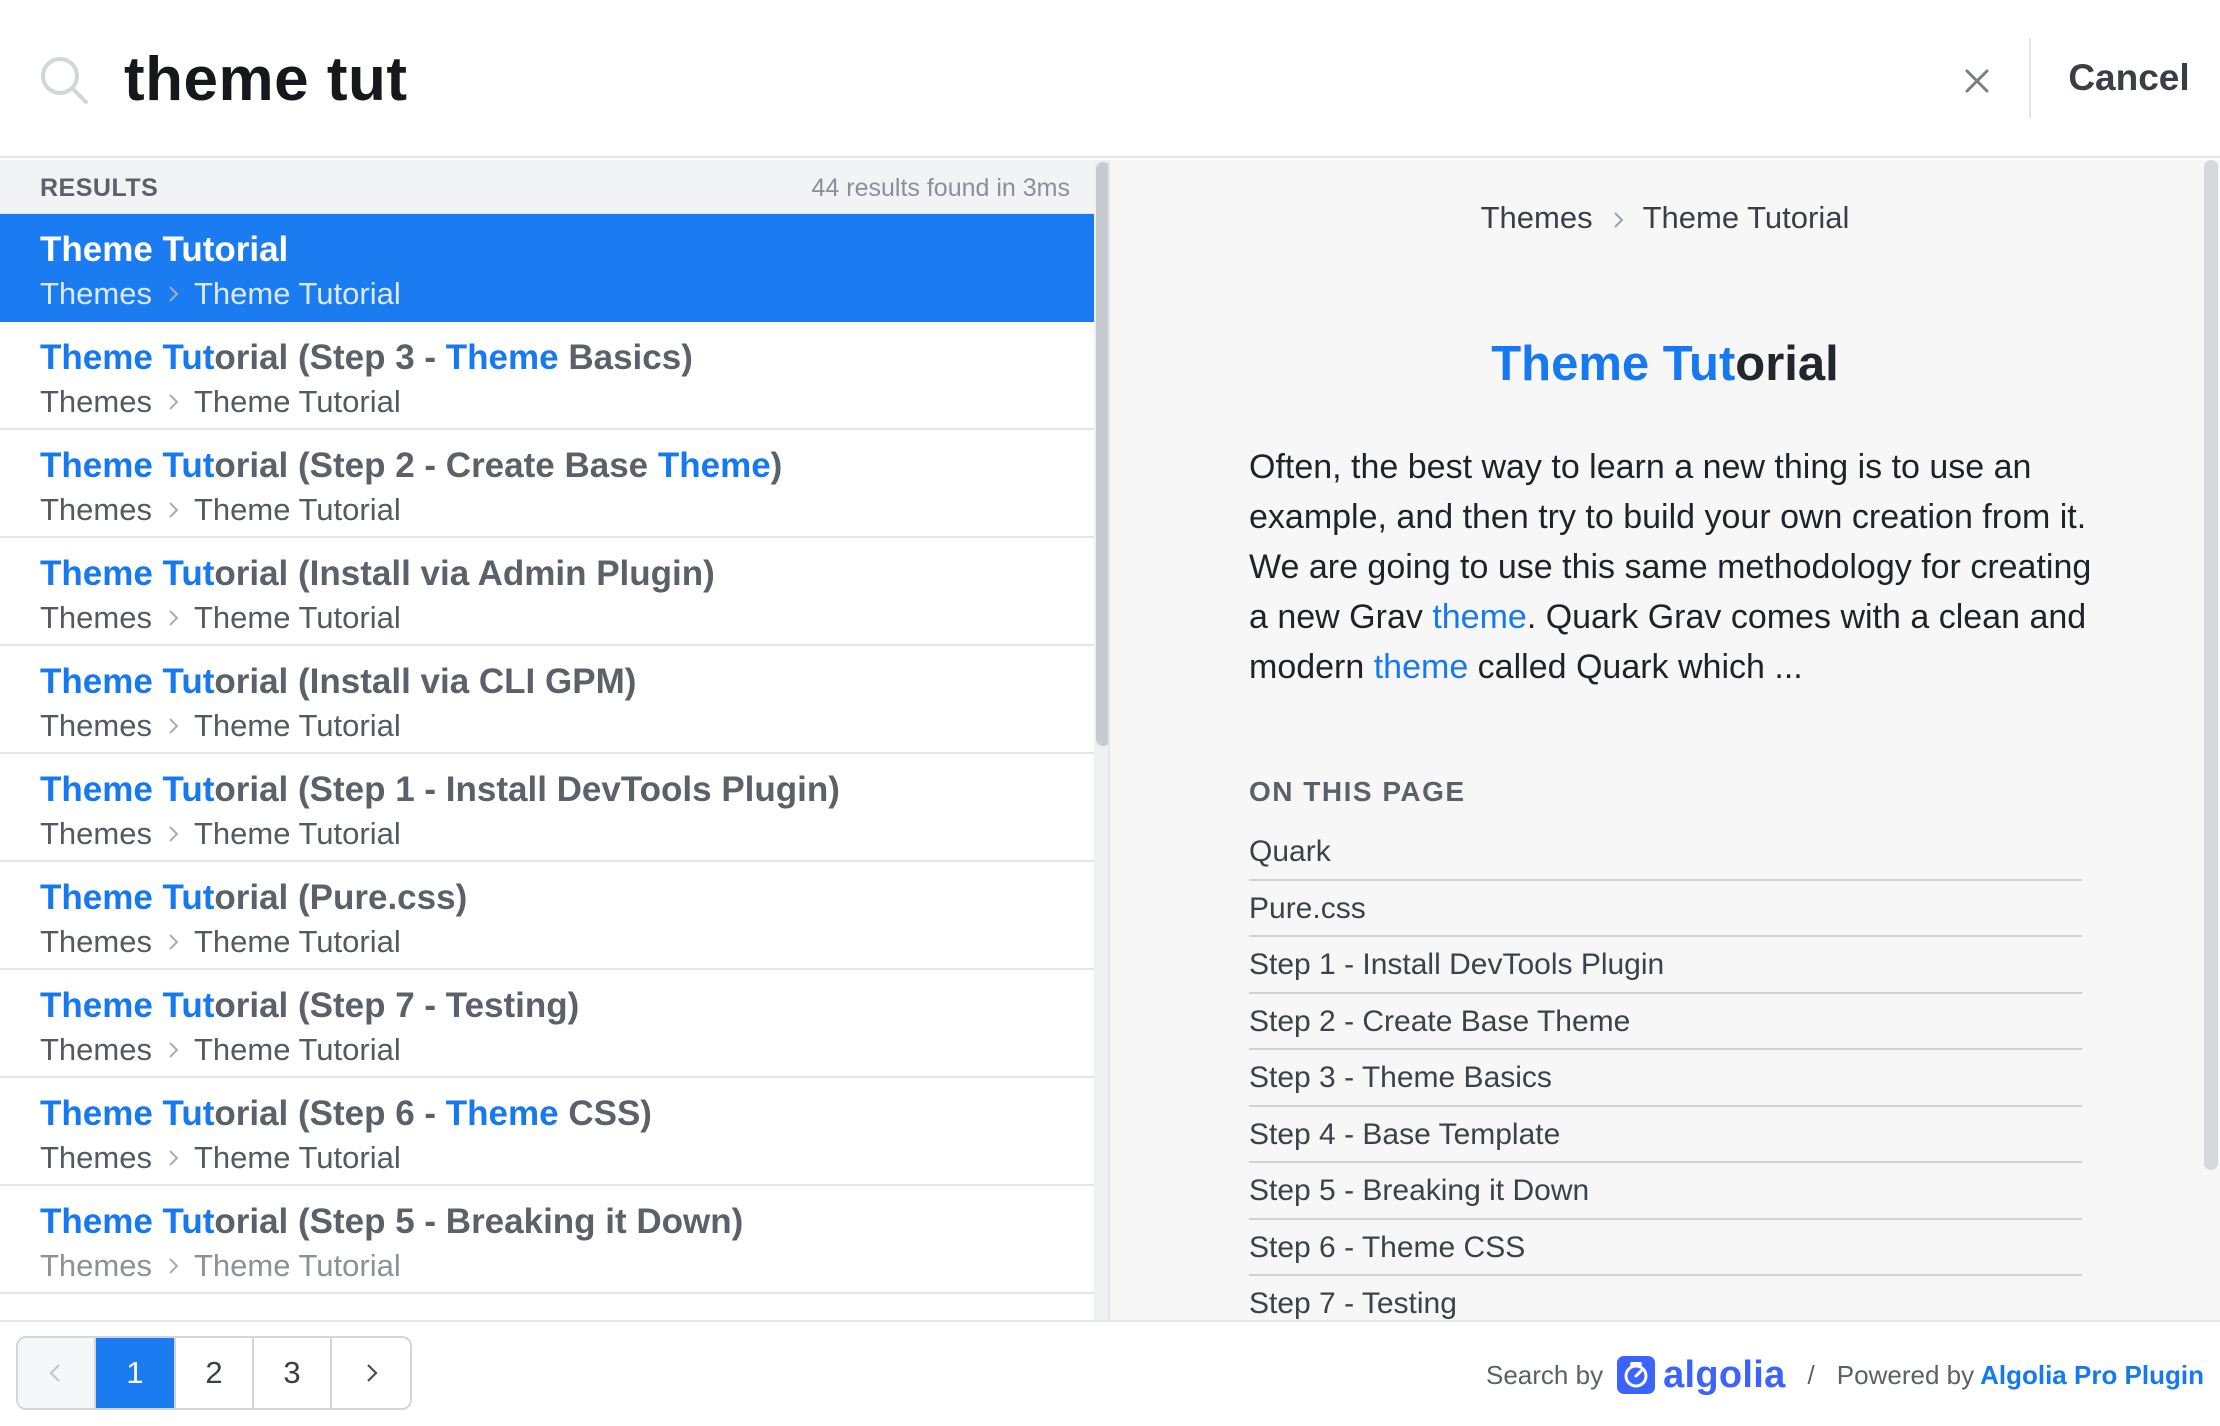 The height and width of the screenshot is (1426, 2220). I want to click on algolia-wordmark: algolia, so click(1724, 1375).